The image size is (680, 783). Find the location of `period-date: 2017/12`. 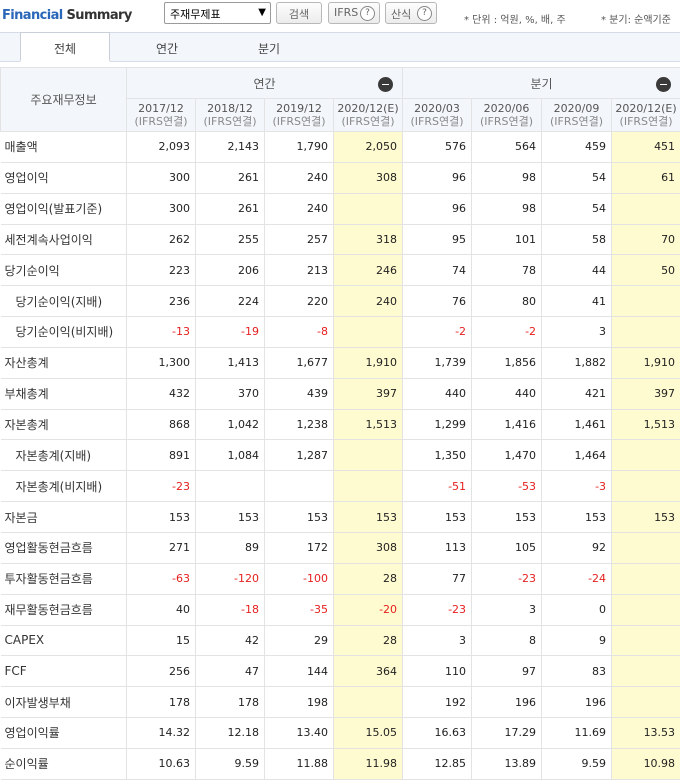

period-date: 2017/12 is located at coordinates (161, 108).